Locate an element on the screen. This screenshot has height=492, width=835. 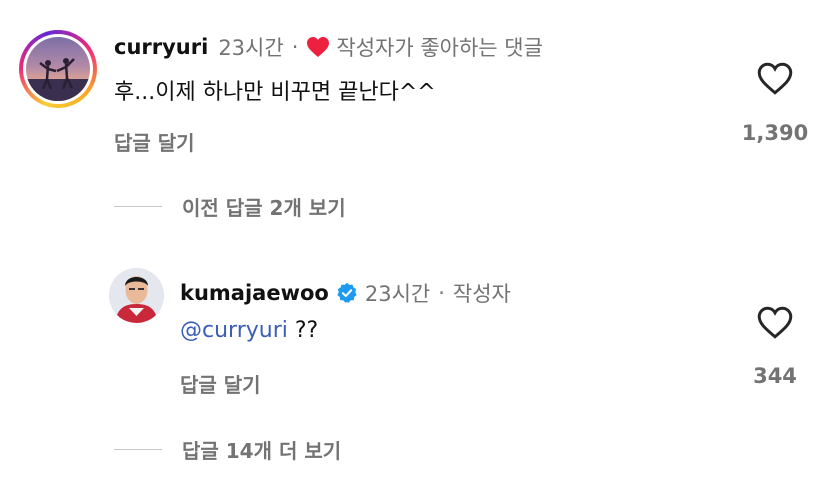
view-more-replies-label: 답글 14개 더 보기 is located at coordinates (262, 451).